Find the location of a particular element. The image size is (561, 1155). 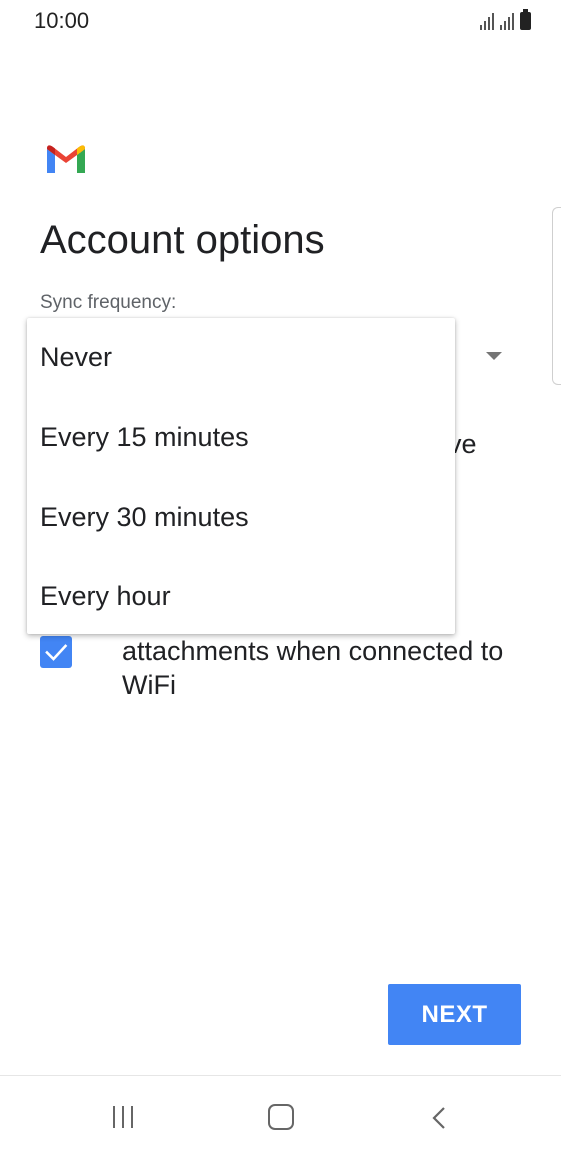

status-bar: 10:00 is located at coordinates (280, 22).